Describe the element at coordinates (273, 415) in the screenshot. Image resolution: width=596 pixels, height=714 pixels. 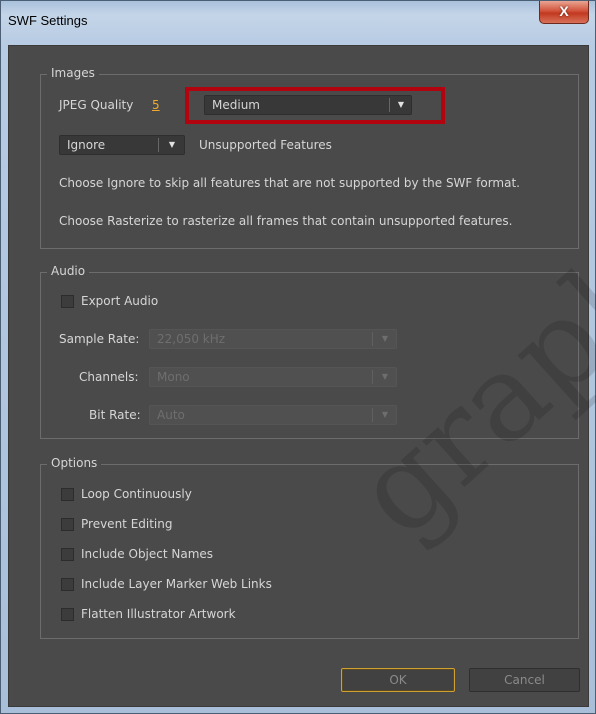
I see `bit-rate-select: Auto ▼` at that location.